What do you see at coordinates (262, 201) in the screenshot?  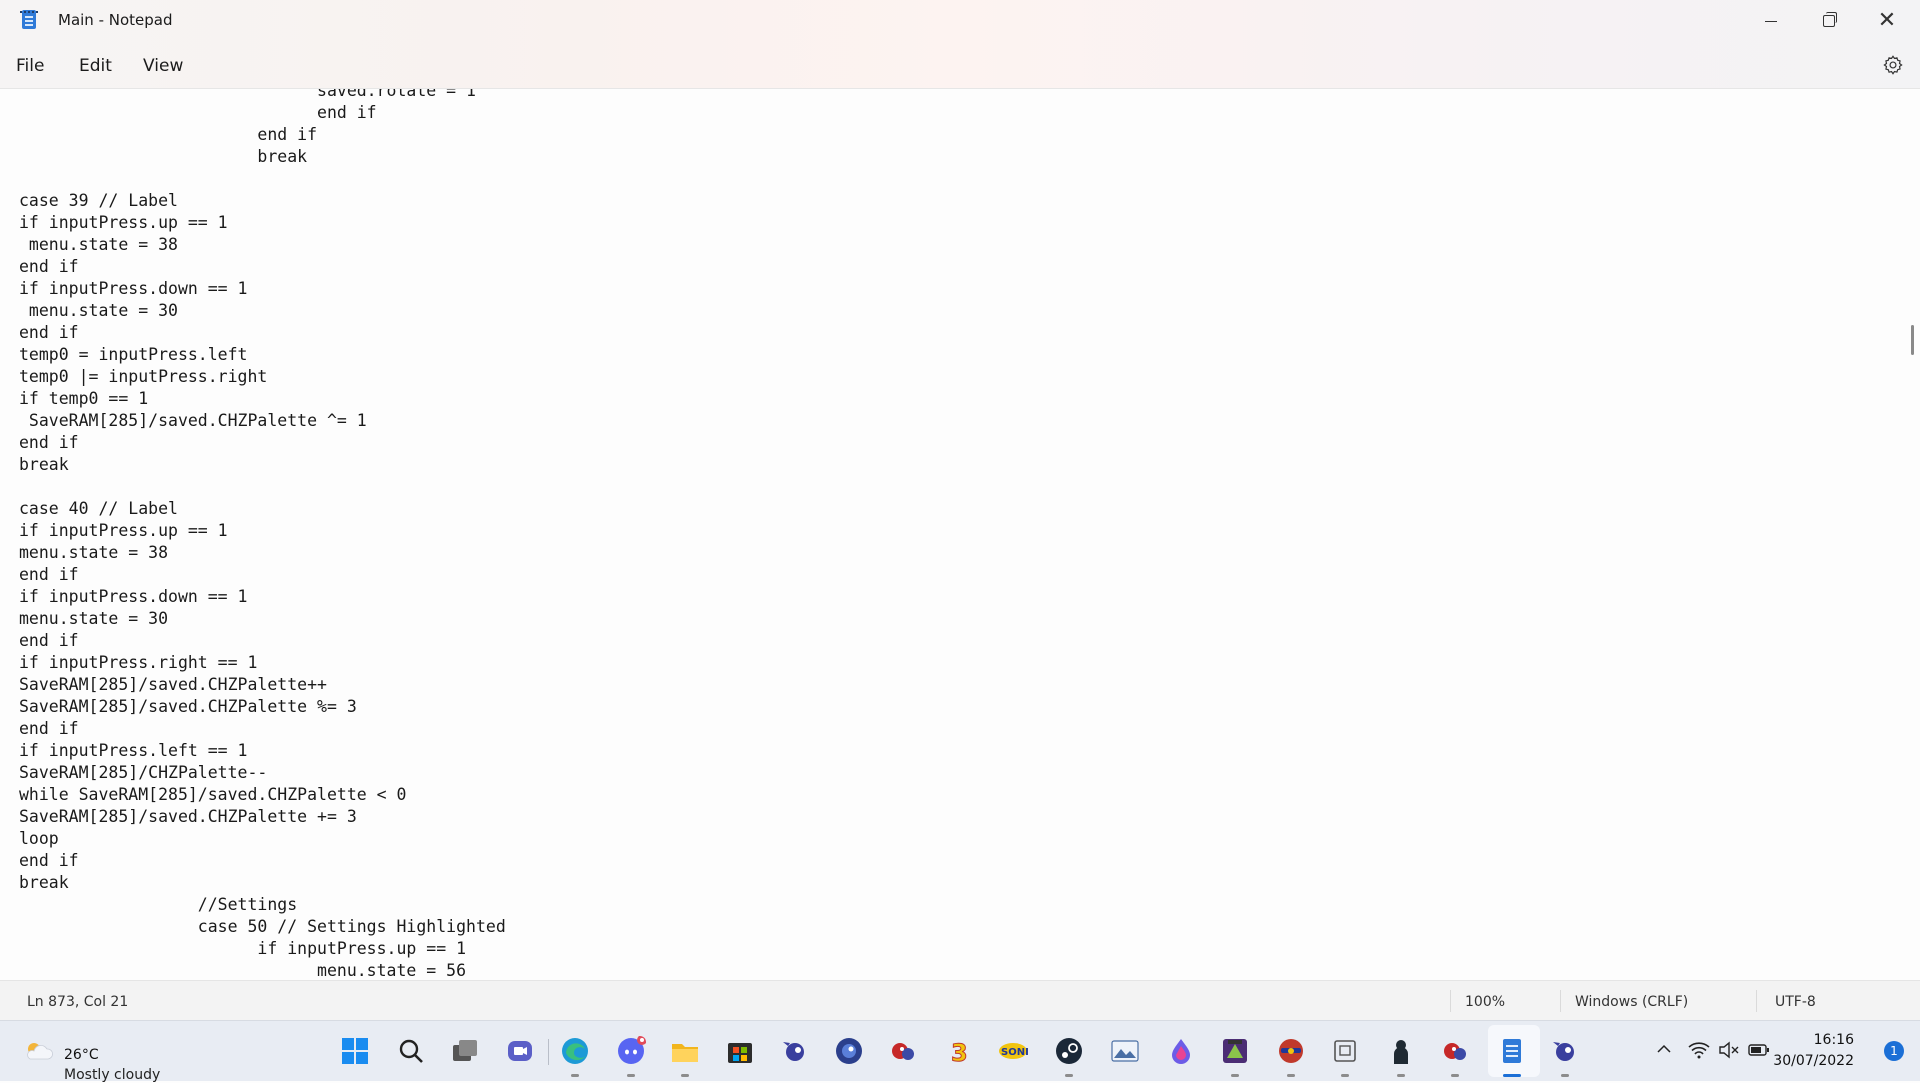 I see `code-line: case 39 // Label` at bounding box center [262, 201].